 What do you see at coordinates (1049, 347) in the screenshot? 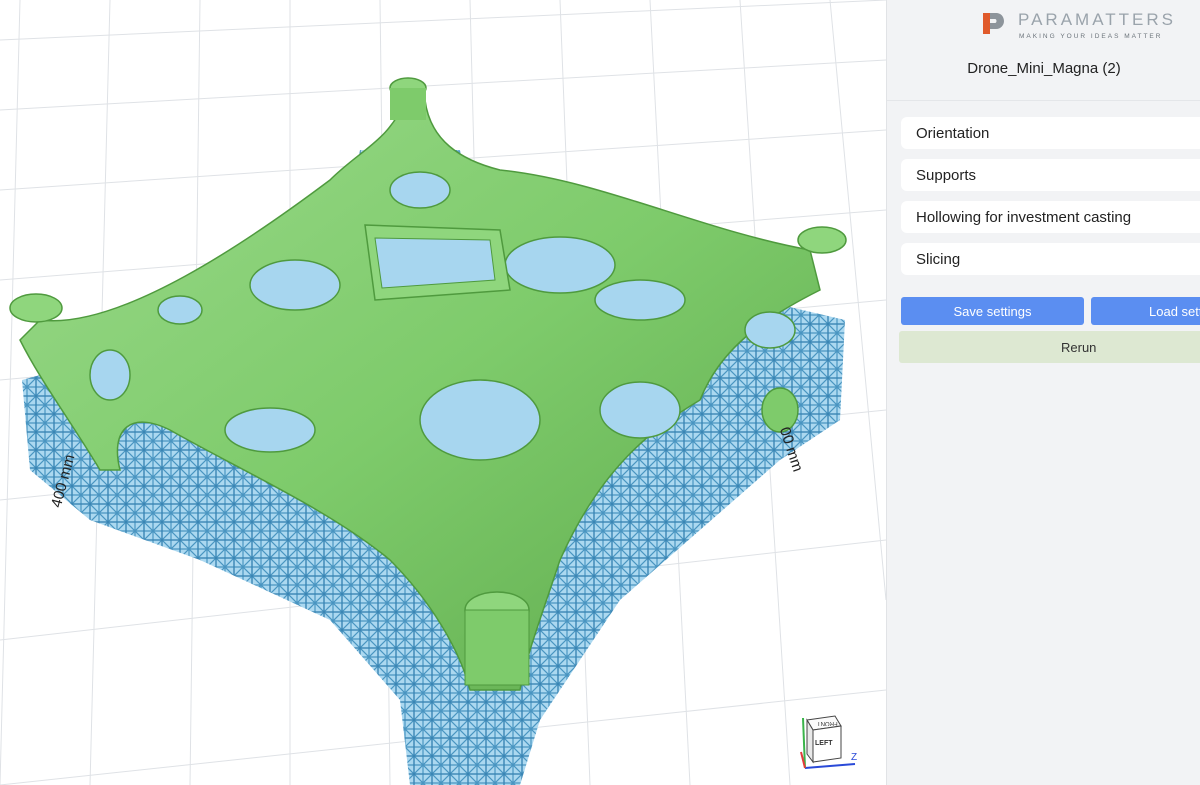
I see `rerun-button: Rerun` at bounding box center [1049, 347].